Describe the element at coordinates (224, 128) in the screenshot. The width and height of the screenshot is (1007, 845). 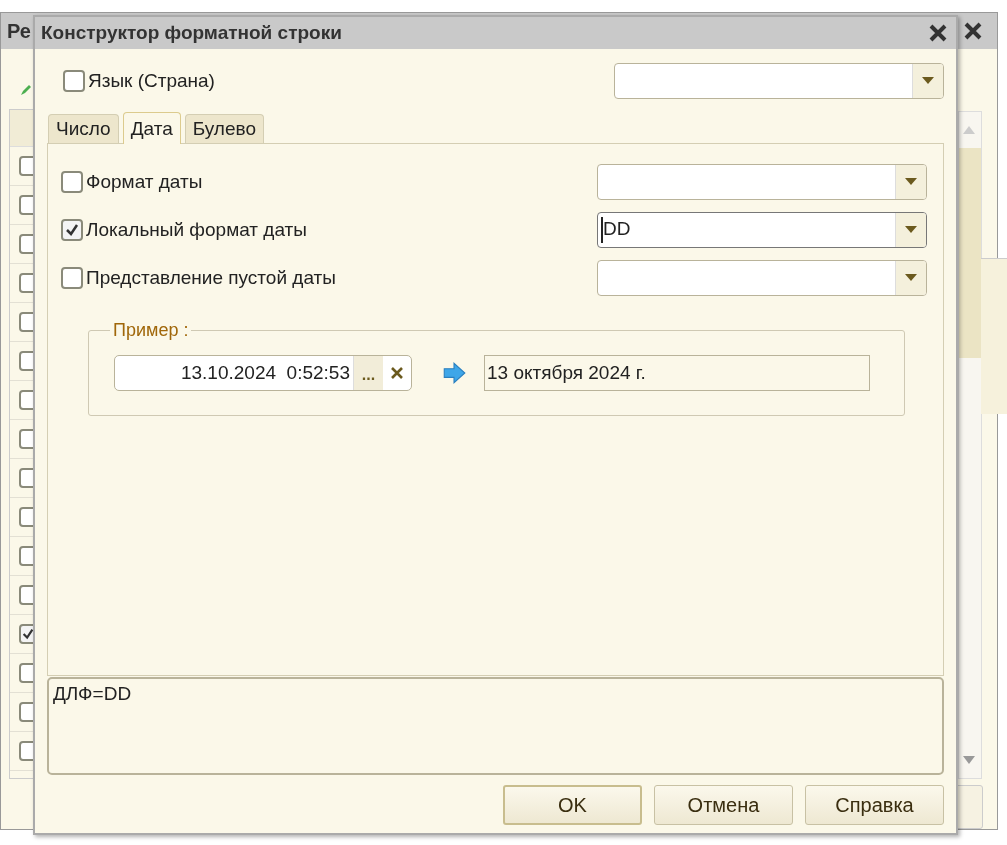
I see `tab: Булево` at that location.